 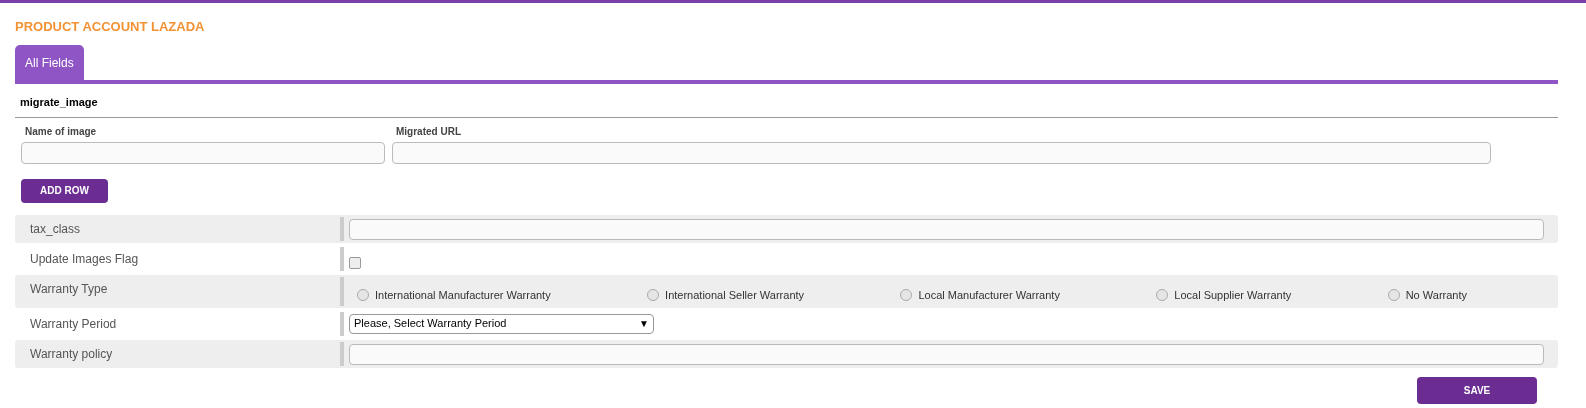 I want to click on field-label: Warranty Type, so click(x=69, y=289).